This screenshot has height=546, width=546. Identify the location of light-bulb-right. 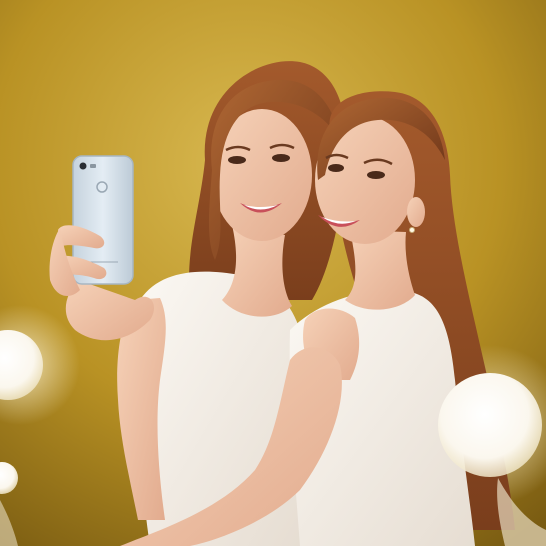
(490, 425).